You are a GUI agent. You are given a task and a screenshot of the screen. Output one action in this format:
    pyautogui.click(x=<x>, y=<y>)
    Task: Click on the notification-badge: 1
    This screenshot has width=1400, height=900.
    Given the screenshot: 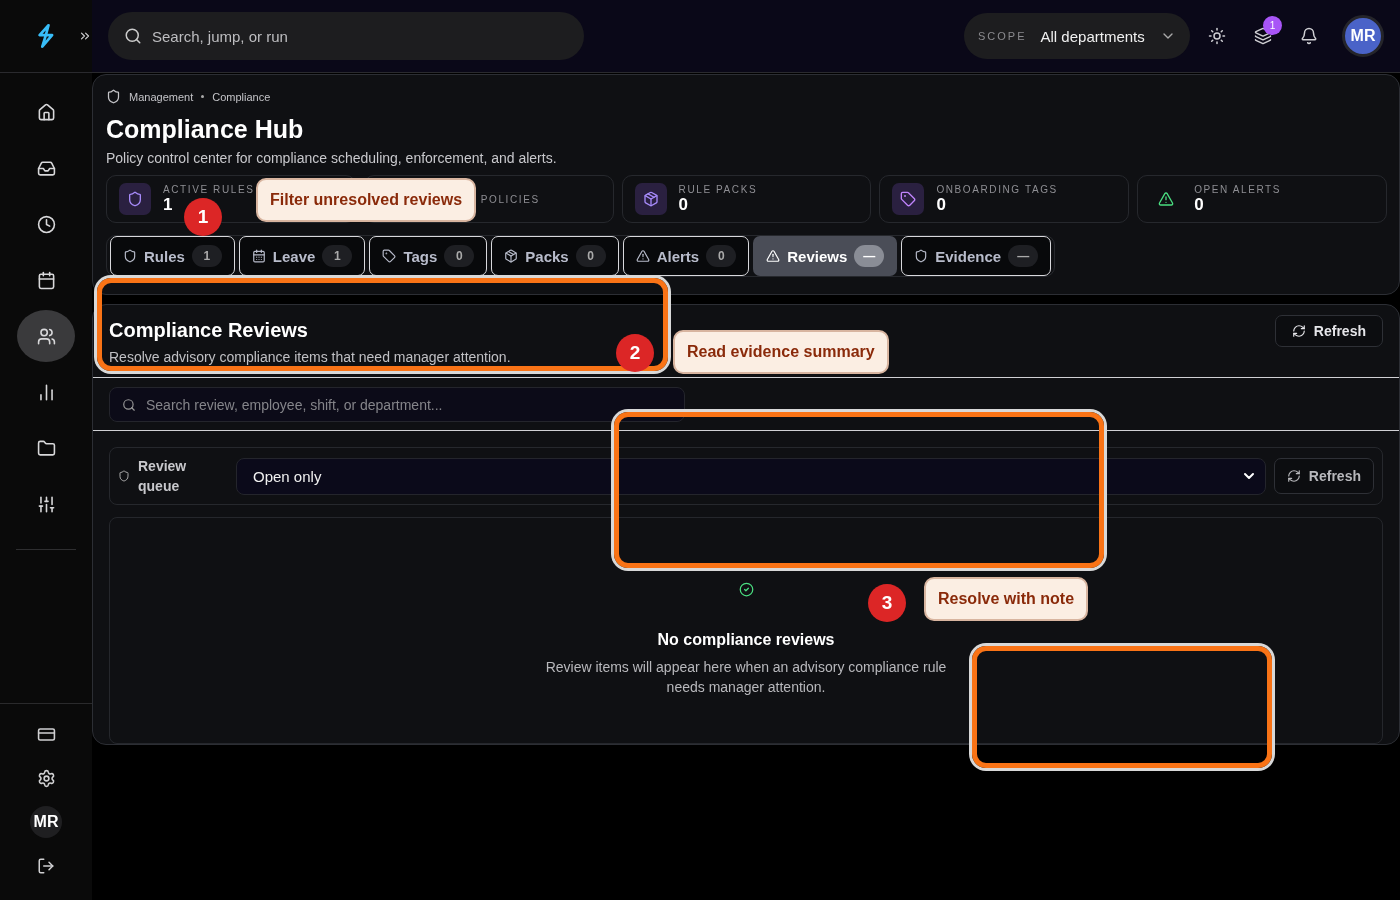 What is the action you would take?
    pyautogui.click(x=1272, y=25)
    